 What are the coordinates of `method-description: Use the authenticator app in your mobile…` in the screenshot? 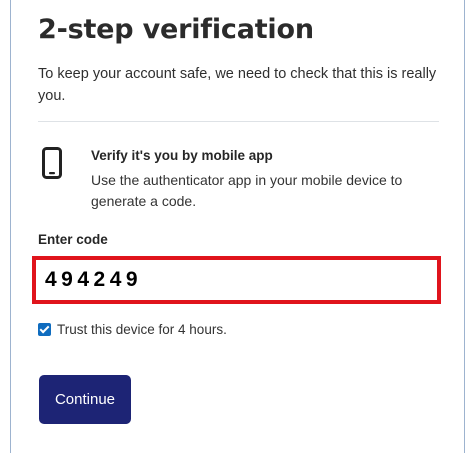 It's located at (247, 190).